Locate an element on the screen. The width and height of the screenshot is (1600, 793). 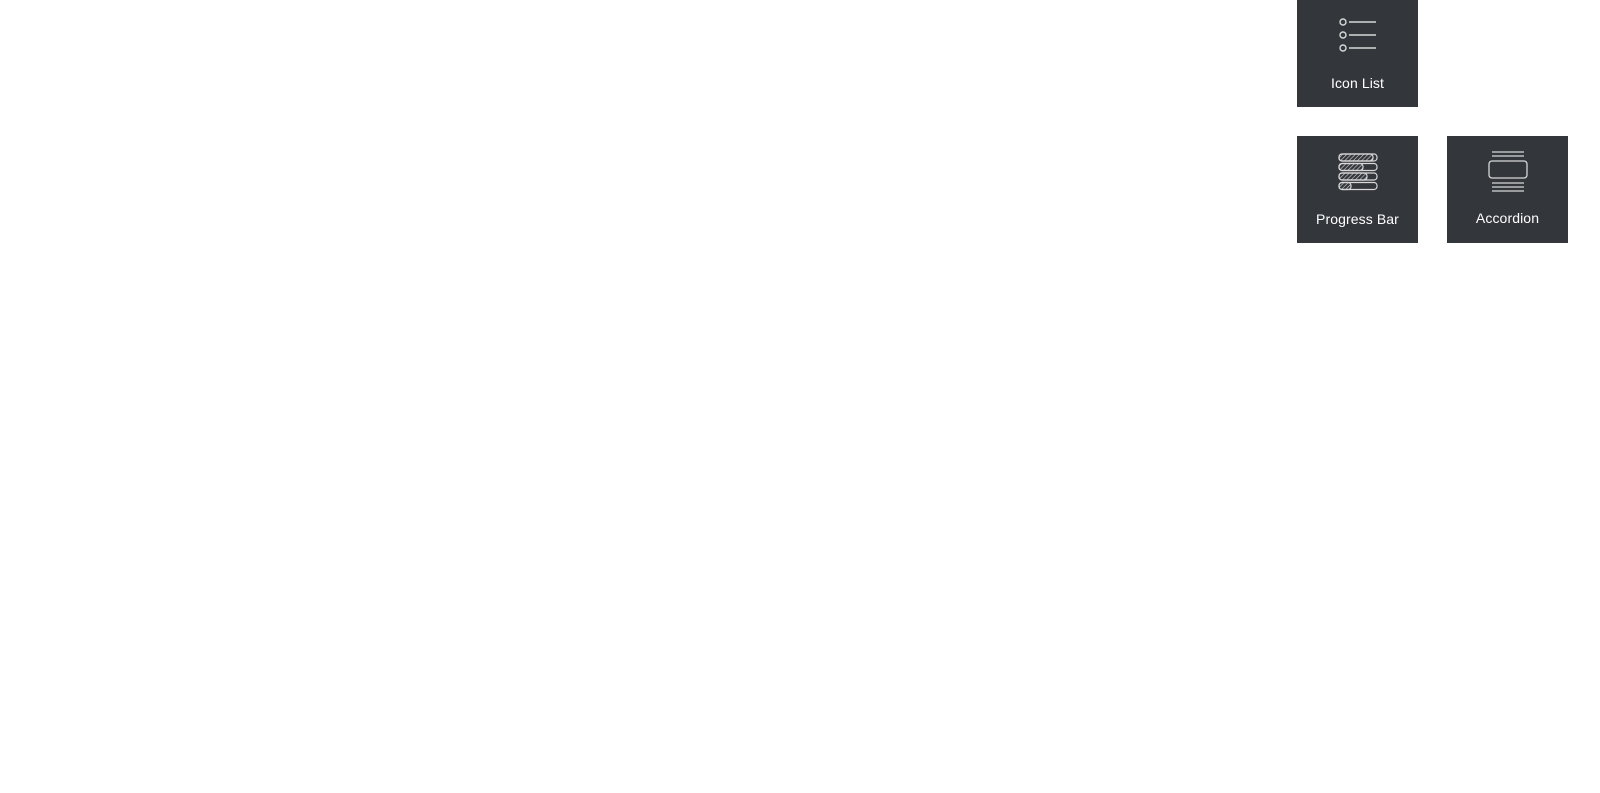
widget-label: Progress Bar is located at coordinates (1357, 219).